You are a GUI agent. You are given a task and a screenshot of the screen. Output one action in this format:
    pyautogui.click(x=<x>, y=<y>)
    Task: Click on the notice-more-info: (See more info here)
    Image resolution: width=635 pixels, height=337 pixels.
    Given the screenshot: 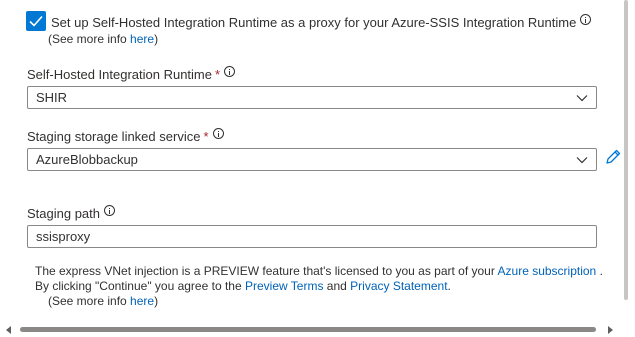 What is the action you would take?
    pyautogui.click(x=103, y=301)
    